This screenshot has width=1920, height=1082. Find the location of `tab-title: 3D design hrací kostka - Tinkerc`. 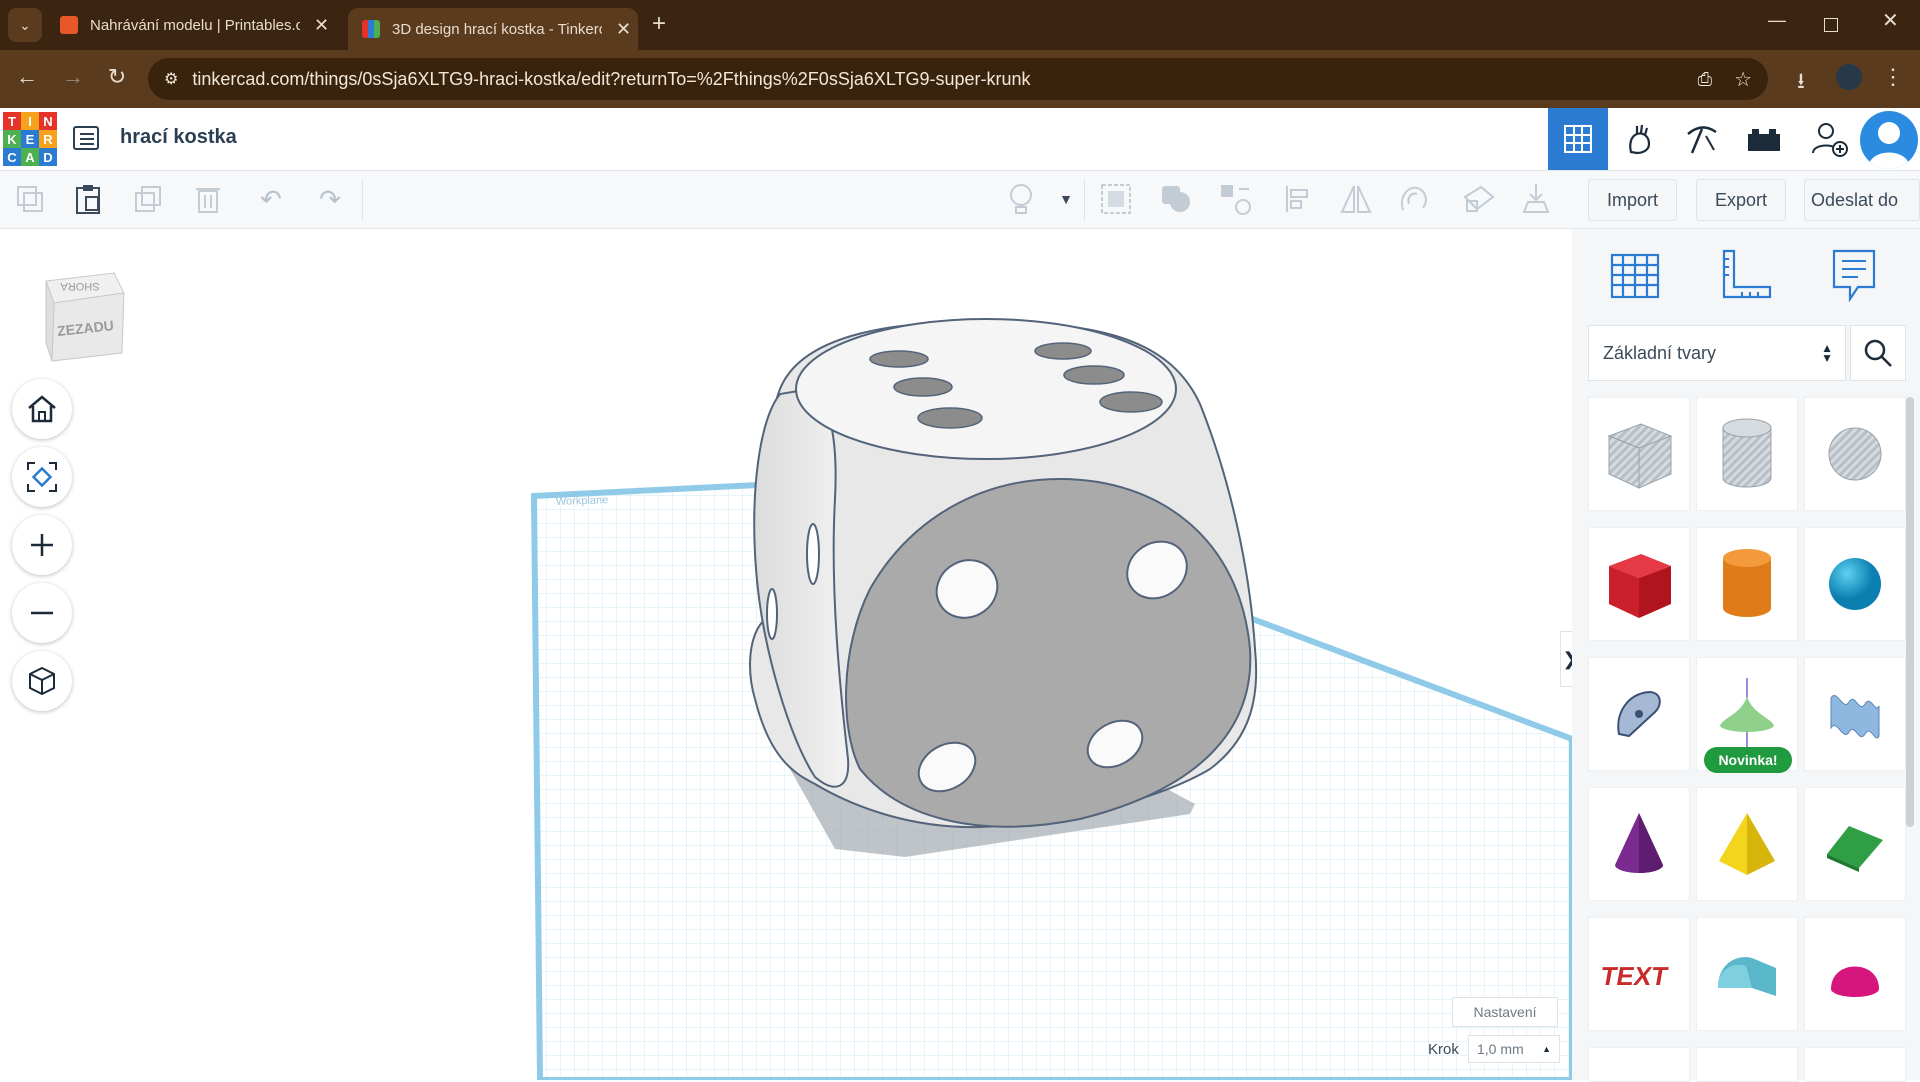

tab-title: 3D design hrací kostka - Tinkerc is located at coordinates (497, 29).